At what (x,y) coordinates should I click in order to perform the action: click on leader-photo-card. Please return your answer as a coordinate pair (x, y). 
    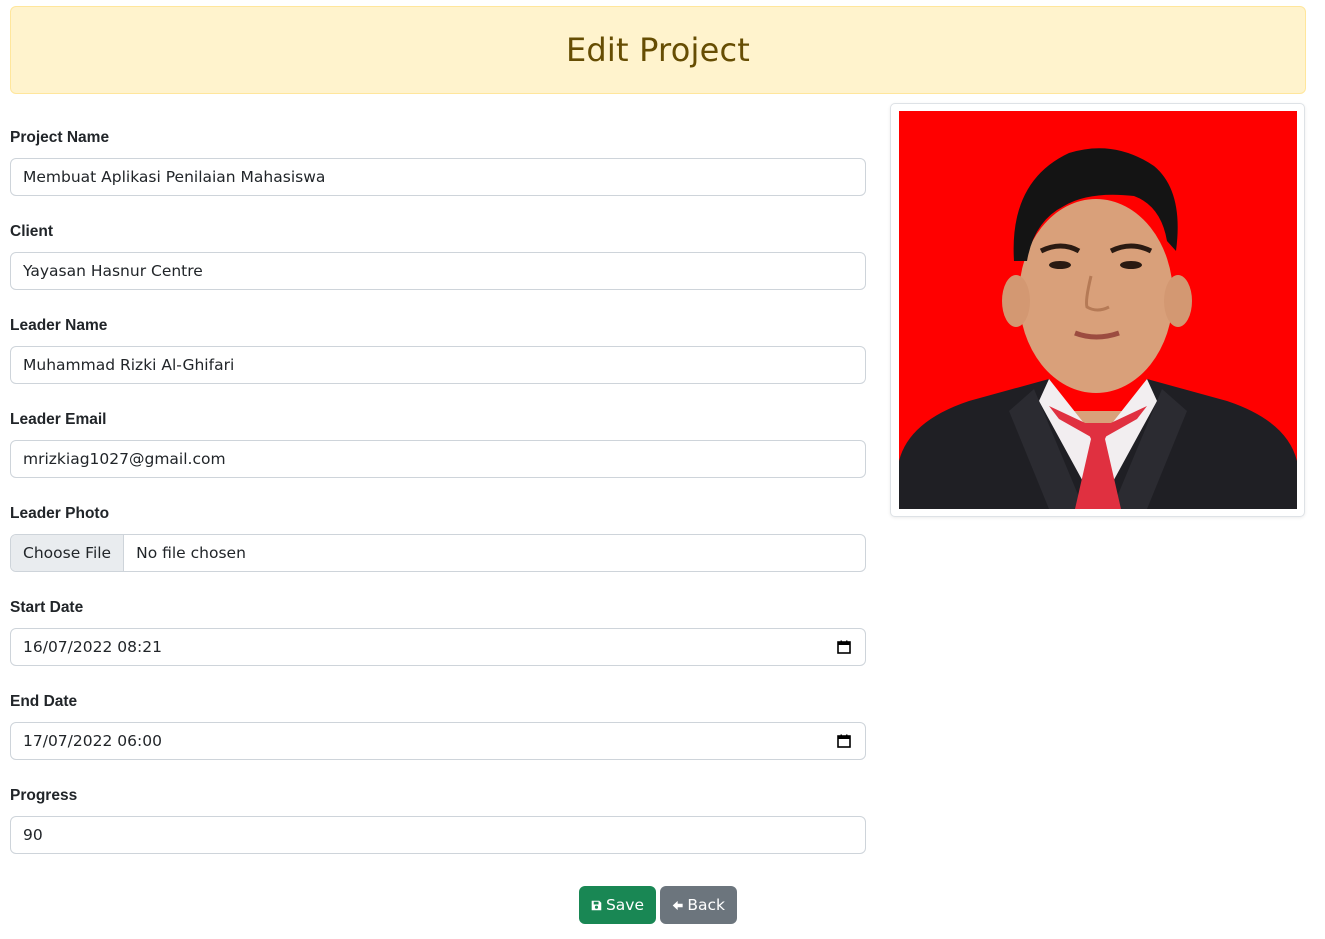
    Looking at the image, I should click on (1097, 310).